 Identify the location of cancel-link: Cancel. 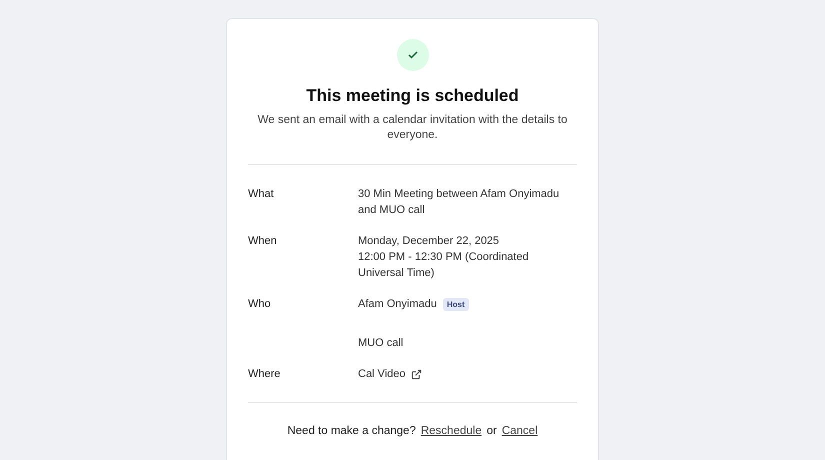
(520, 431).